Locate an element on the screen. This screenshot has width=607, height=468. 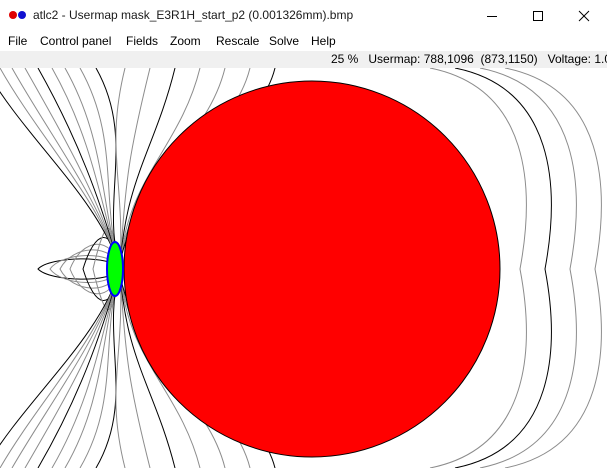
usermap-coords: 788,1096 is located at coordinates (448, 59).